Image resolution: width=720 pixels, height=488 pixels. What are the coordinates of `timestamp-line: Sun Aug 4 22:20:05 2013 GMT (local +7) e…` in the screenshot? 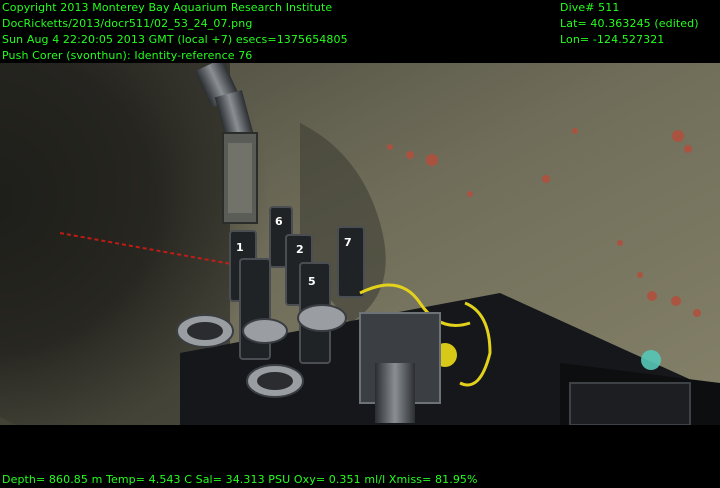 It's located at (175, 39).